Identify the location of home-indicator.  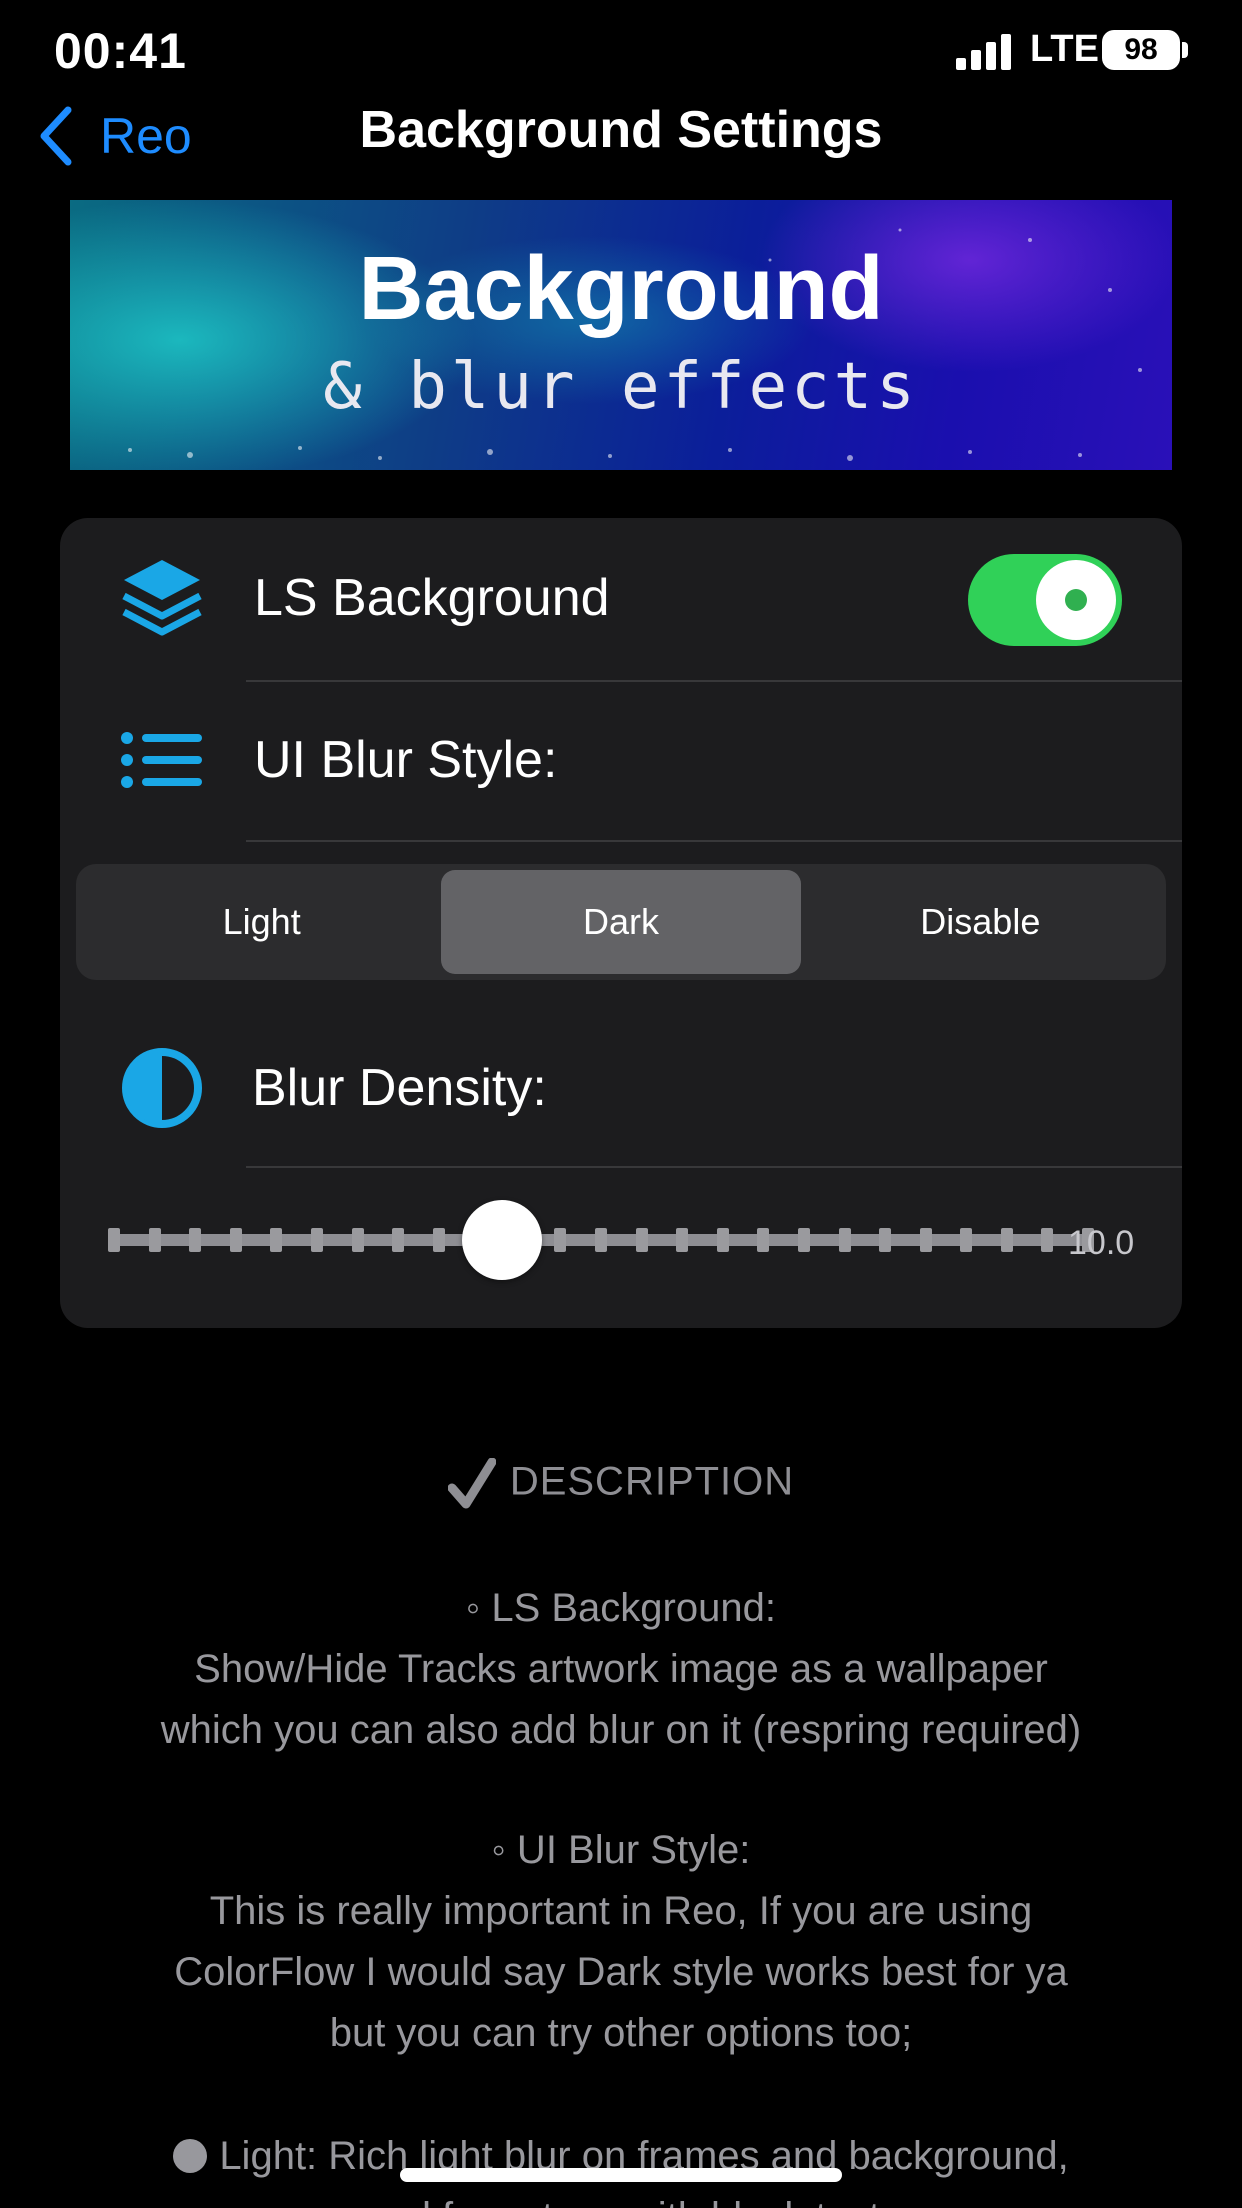
(621, 2175).